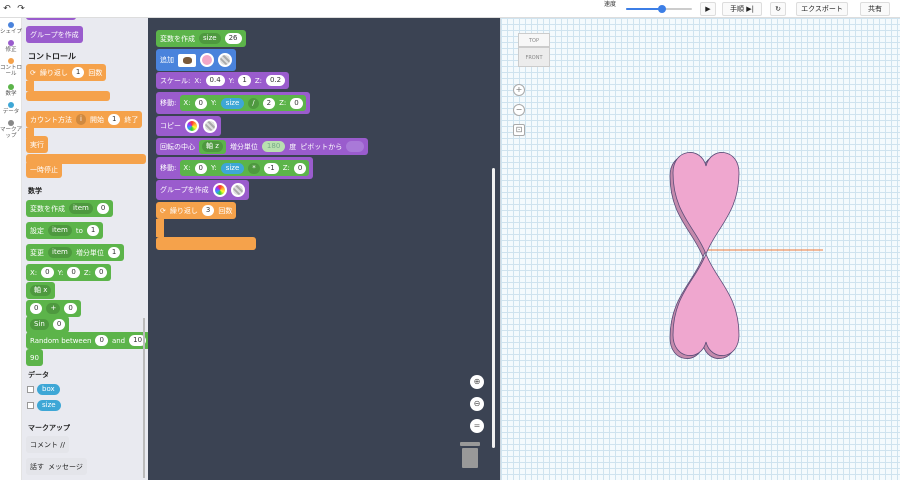  I want to click on move1-z: 0, so click(296, 103).